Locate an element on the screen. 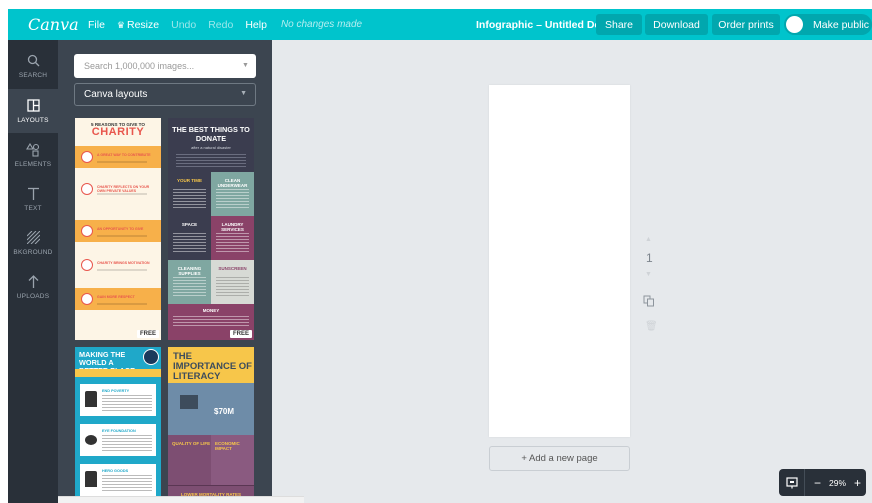 The height and width of the screenshot is (503, 872). zoom-level: 29% is located at coordinates (837, 483).